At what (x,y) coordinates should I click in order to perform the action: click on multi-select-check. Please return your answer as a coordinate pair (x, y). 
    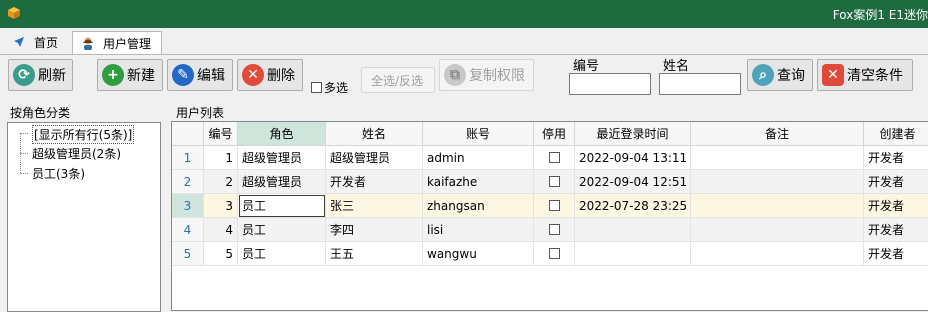
    Looking at the image, I should click on (316, 87).